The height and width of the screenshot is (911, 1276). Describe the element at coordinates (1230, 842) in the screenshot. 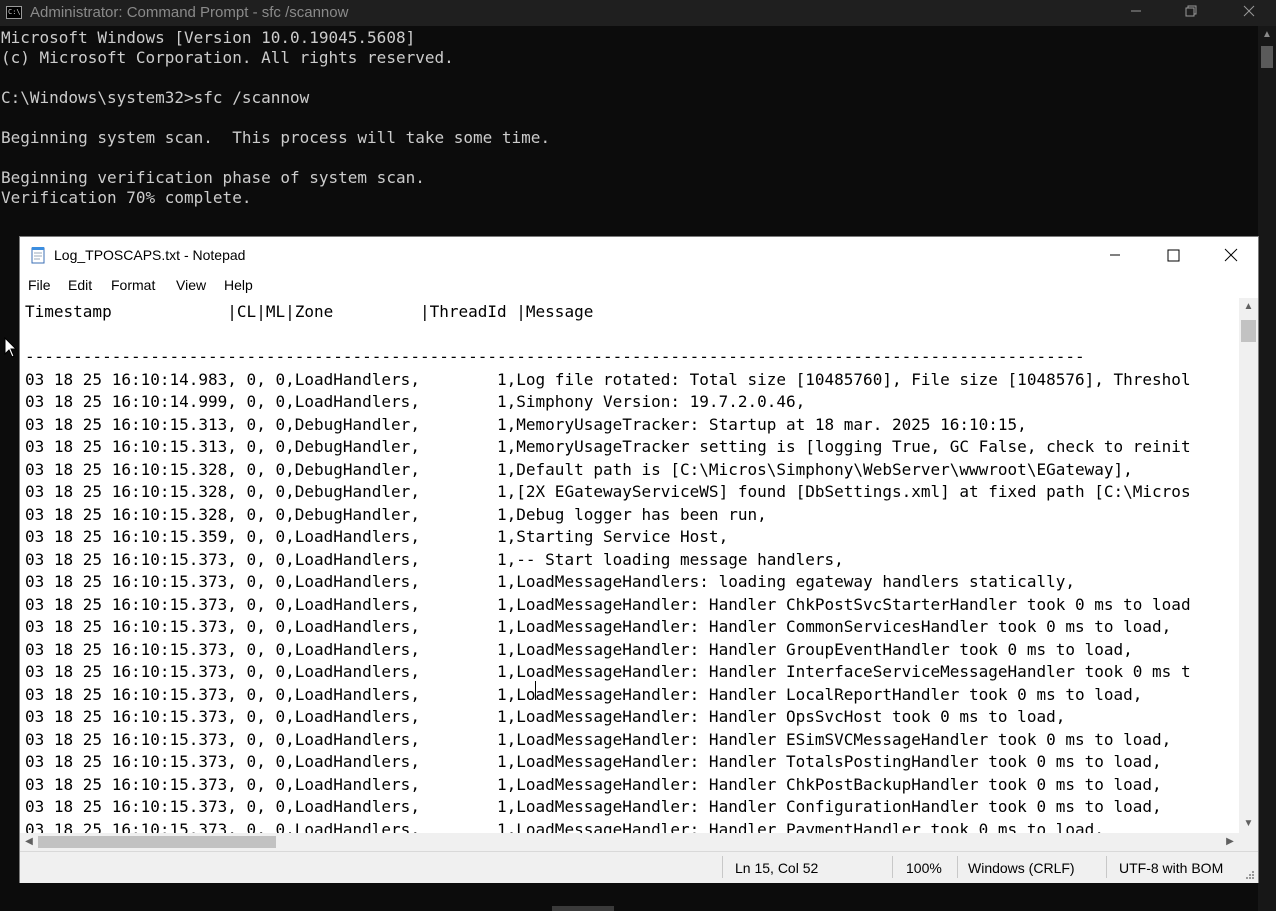

I see `scroll-right-icon: ▶` at that location.